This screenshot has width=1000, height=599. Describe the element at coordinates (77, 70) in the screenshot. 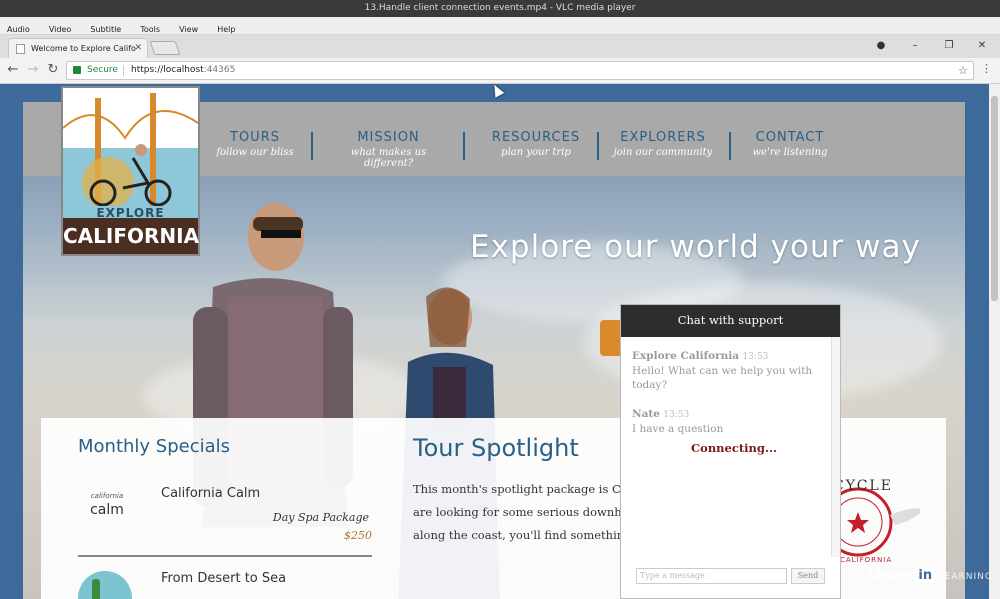

I see `lock-icon` at that location.